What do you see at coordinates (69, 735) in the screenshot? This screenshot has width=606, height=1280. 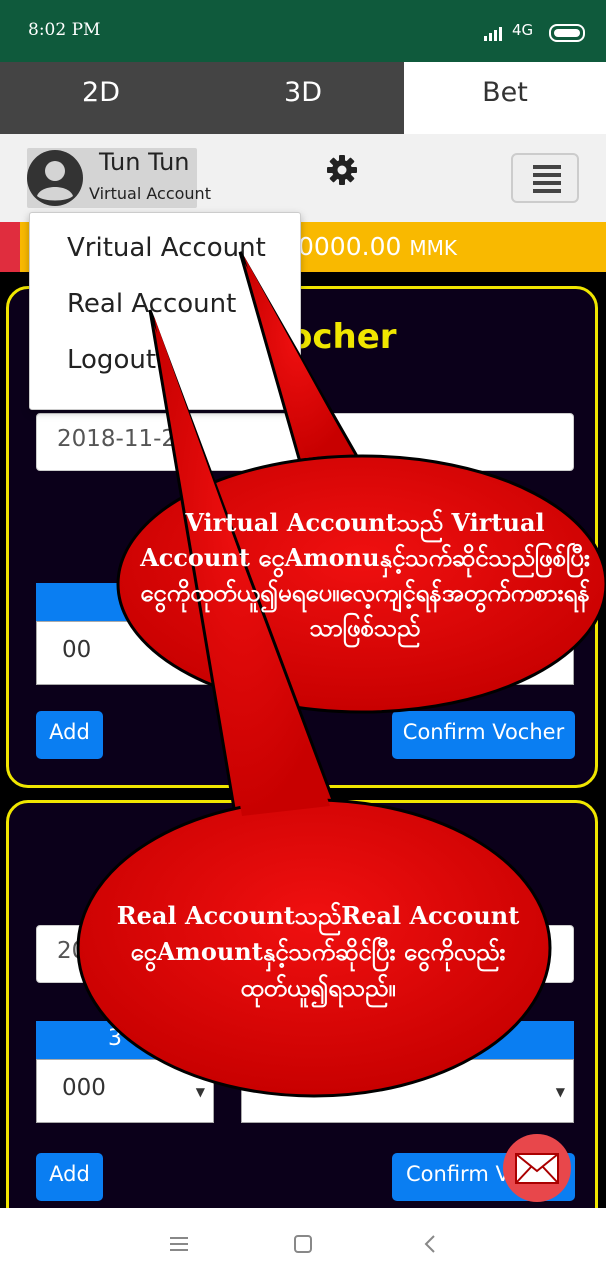 I see `add-button: Add` at bounding box center [69, 735].